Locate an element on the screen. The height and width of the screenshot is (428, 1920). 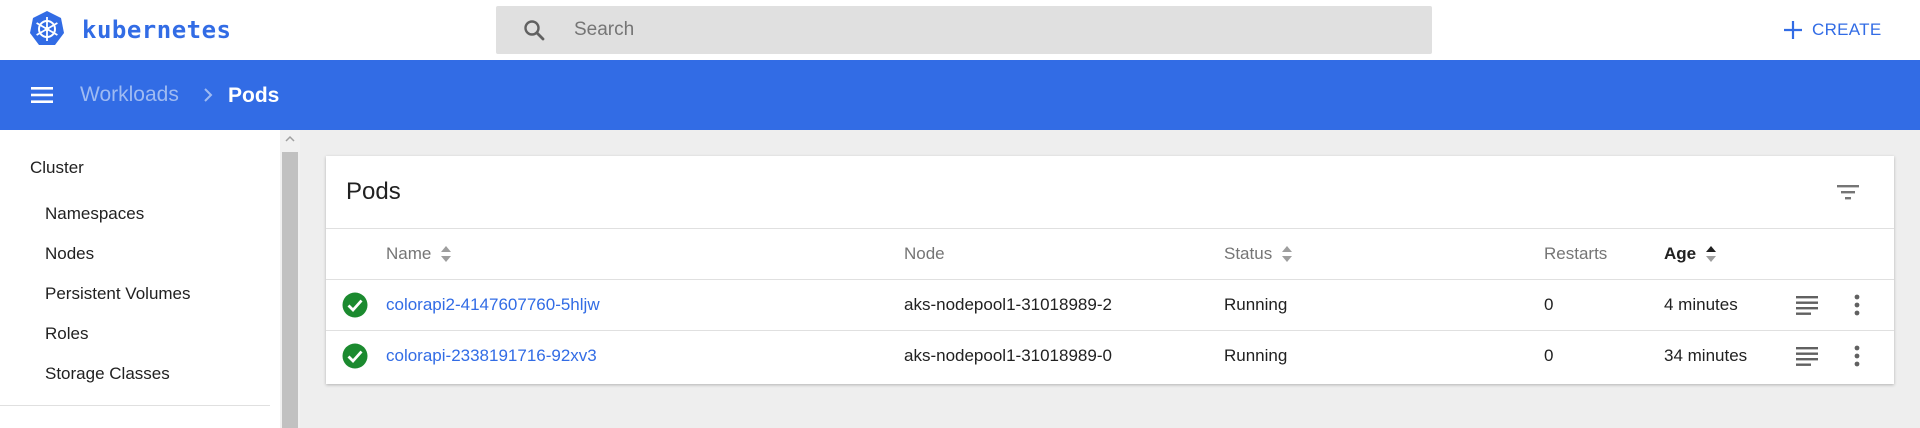
create-button: CREATE is located at coordinates (1832, 30).